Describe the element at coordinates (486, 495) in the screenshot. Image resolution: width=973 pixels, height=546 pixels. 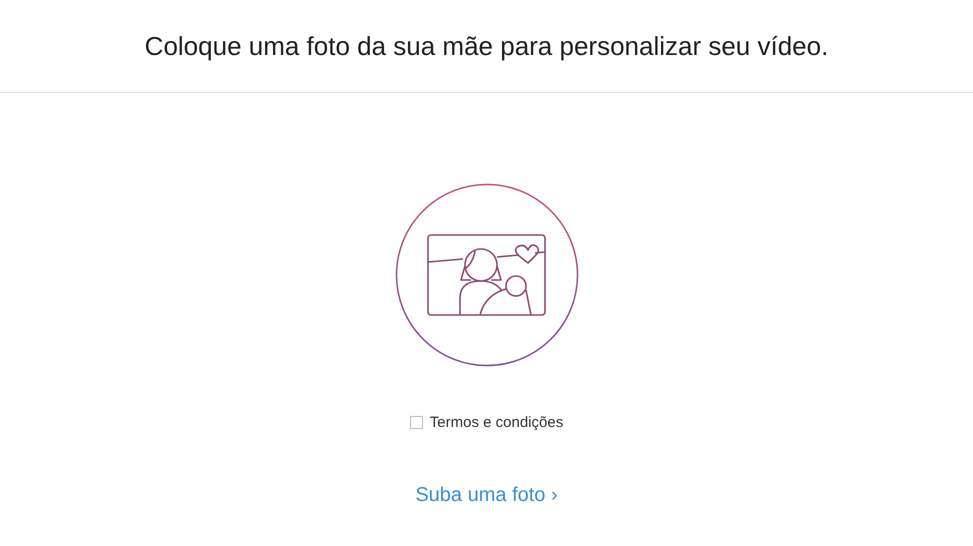
I see `upload-photo-link: Suba uma foto ›` at that location.